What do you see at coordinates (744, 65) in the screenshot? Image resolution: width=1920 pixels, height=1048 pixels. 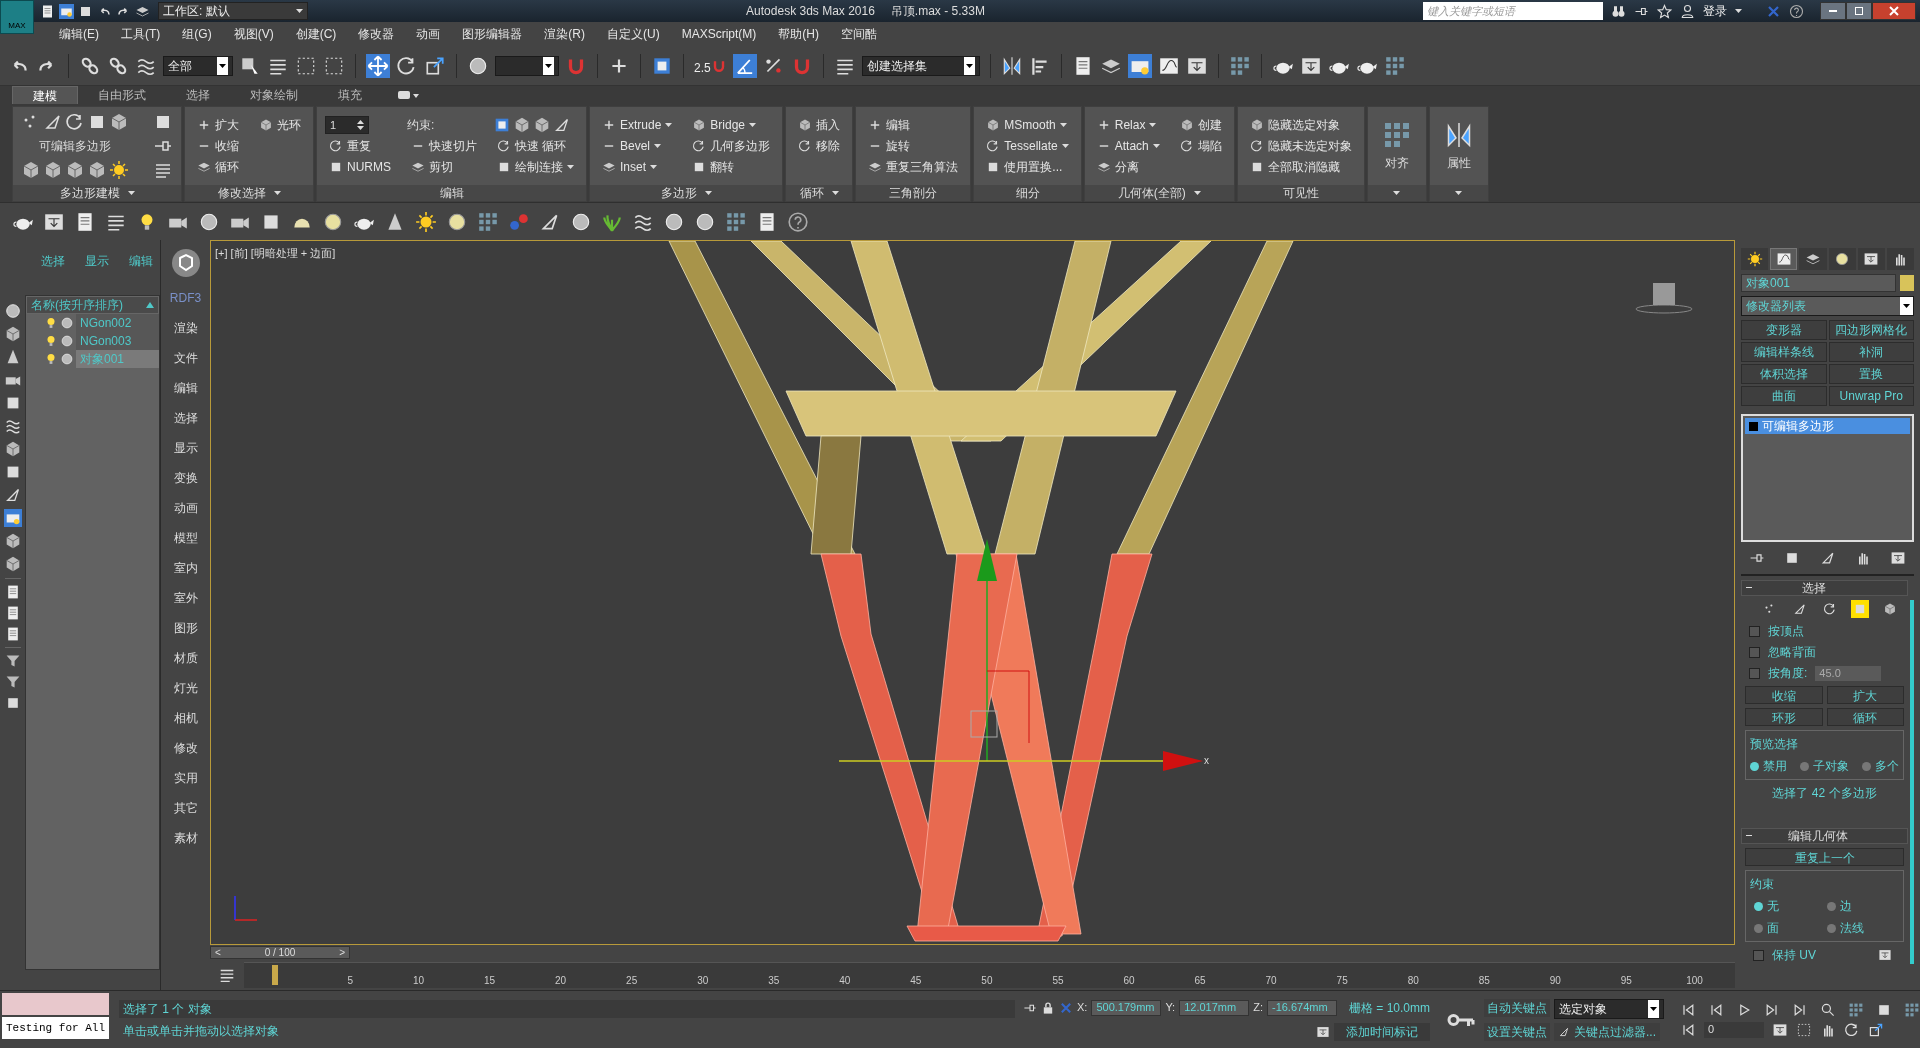 I see `angle-icon` at bounding box center [744, 65].